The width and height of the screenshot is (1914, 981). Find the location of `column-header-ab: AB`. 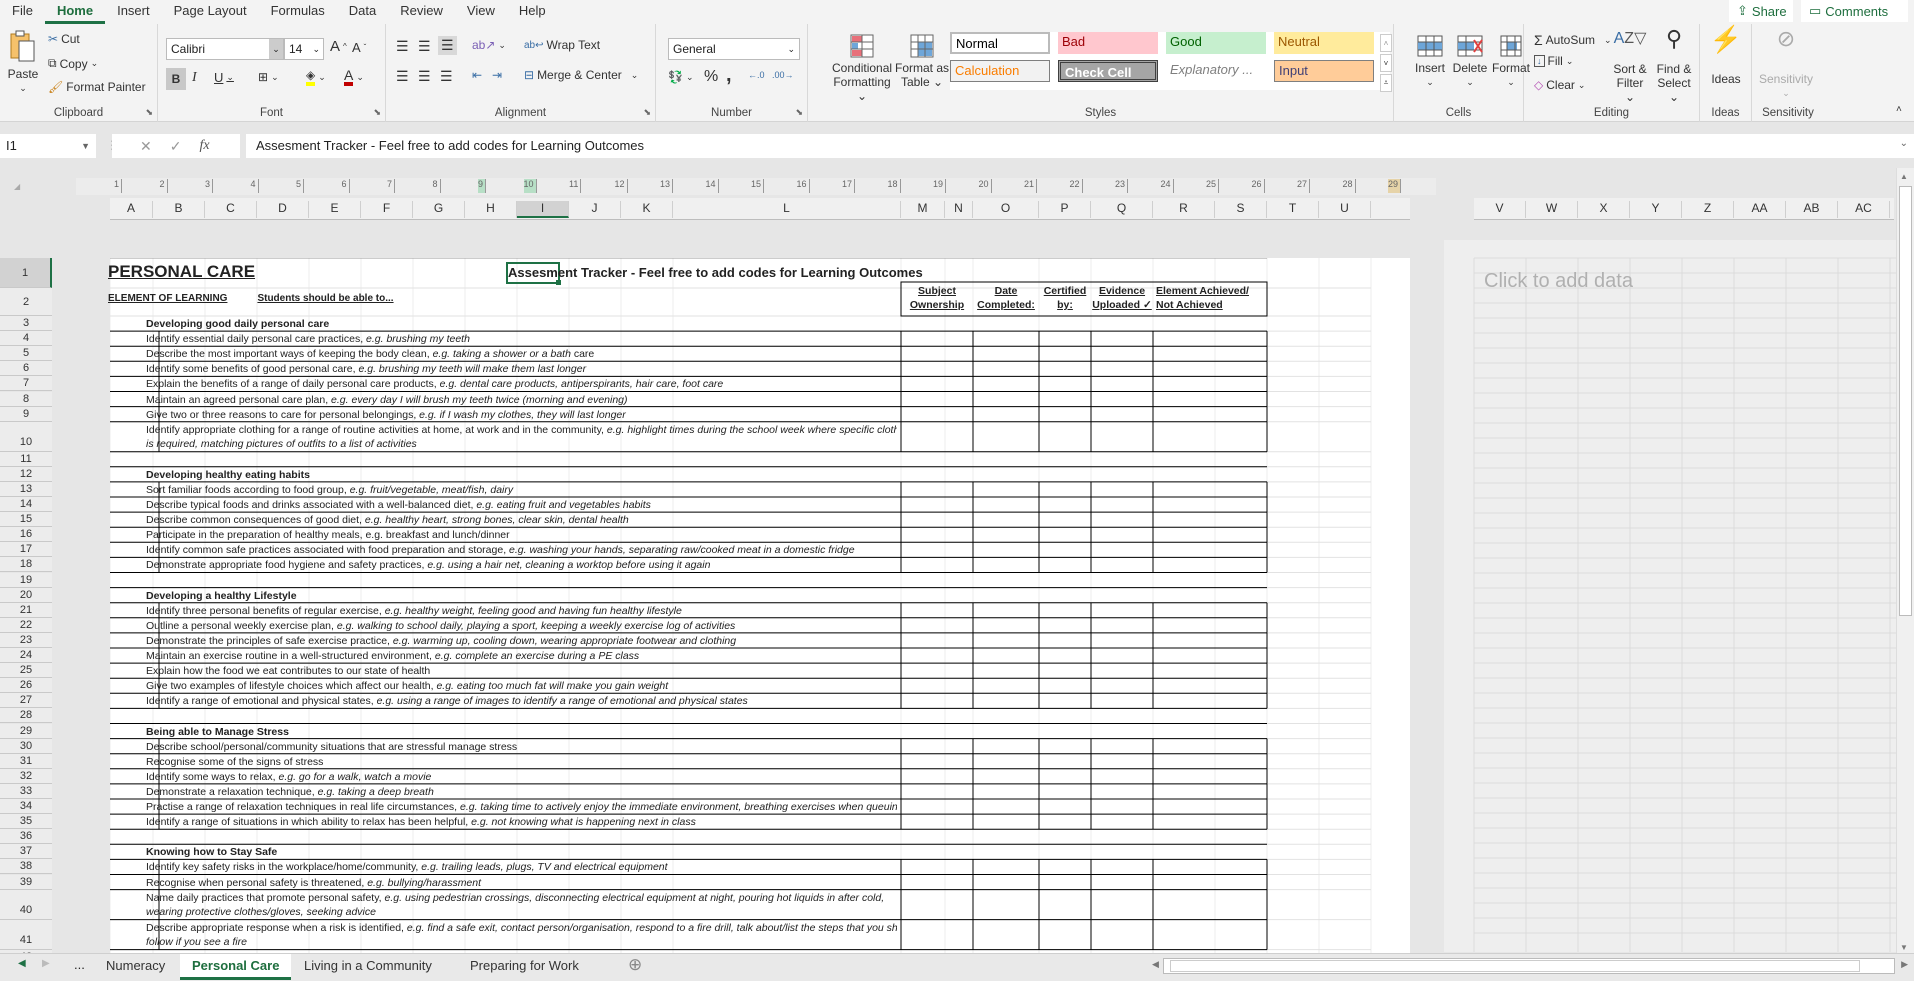

column-header-ab: AB is located at coordinates (1812, 209).